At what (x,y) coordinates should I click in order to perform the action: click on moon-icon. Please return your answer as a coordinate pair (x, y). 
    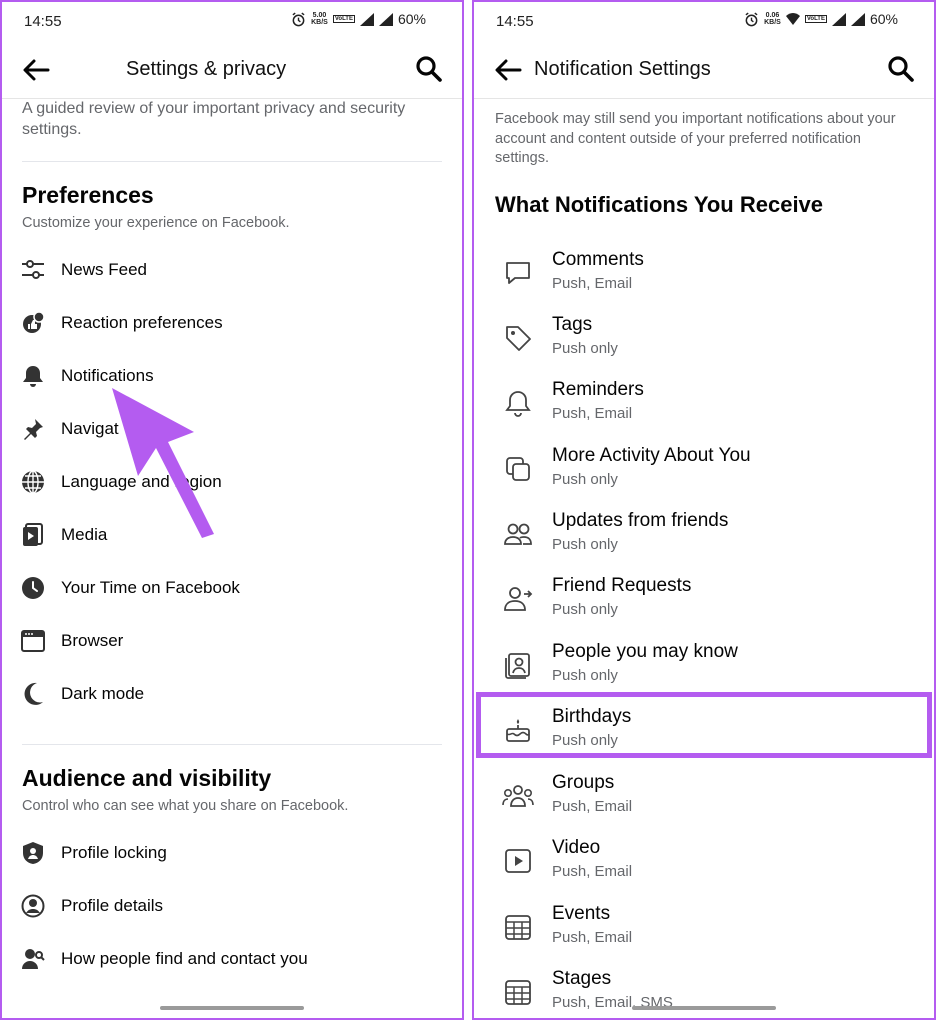
    Looking at the image, I should click on (33, 694).